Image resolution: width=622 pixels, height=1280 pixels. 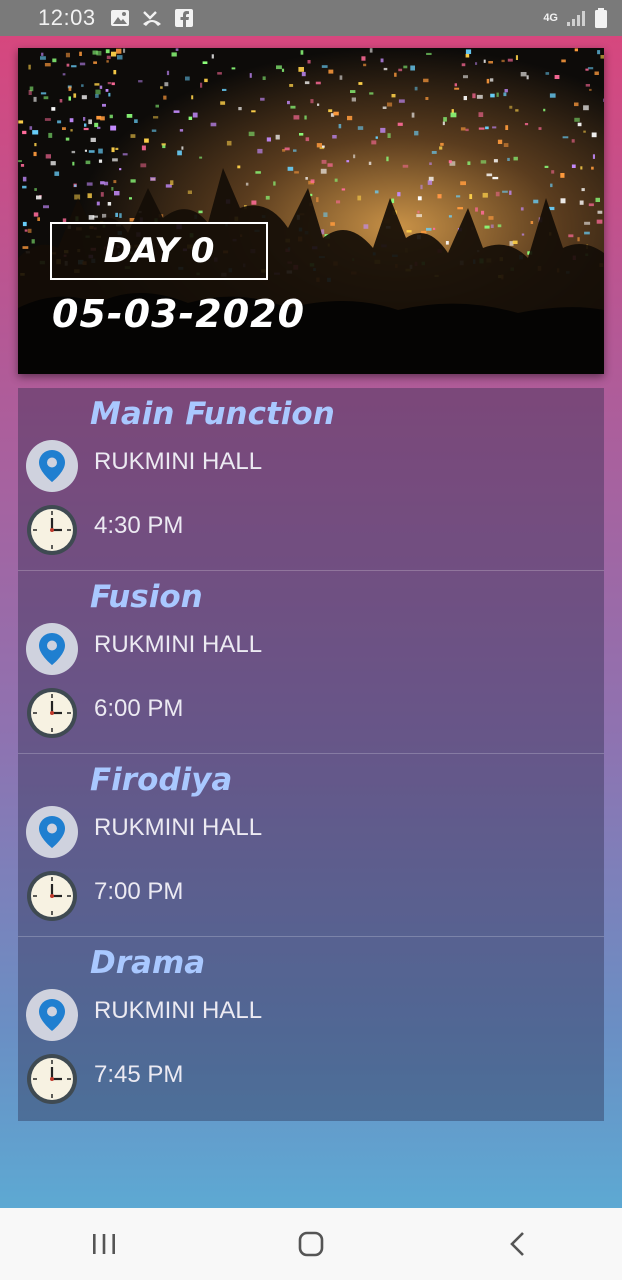 I want to click on event-card: Fusion RUKMINI HALL 6:00 PM, so click(x=311, y=662).